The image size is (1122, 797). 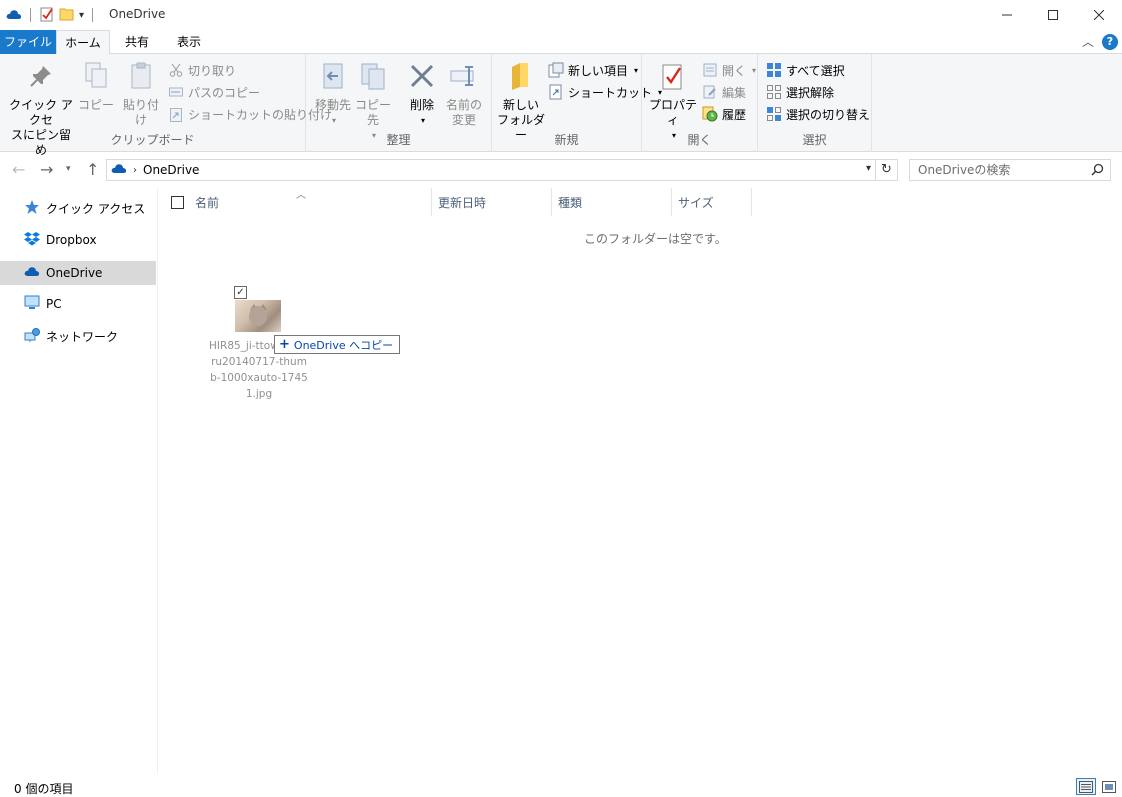 What do you see at coordinates (995, 170) in the screenshot?
I see `search-input` at bounding box center [995, 170].